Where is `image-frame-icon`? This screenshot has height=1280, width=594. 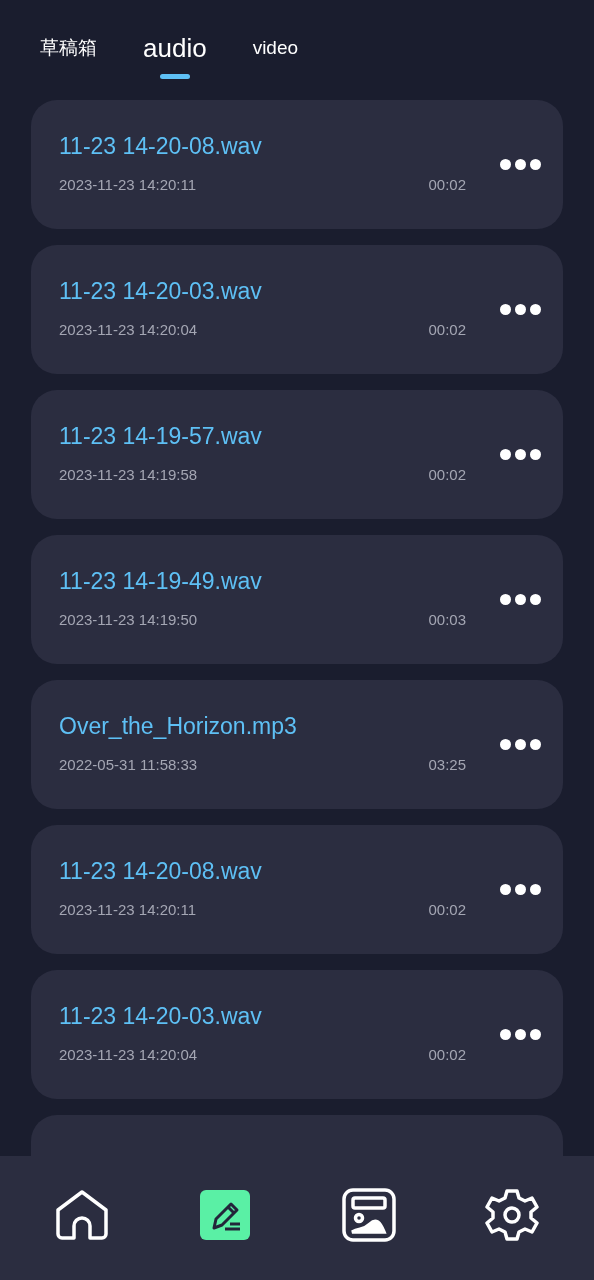
image-frame-icon is located at coordinates (368, 1215).